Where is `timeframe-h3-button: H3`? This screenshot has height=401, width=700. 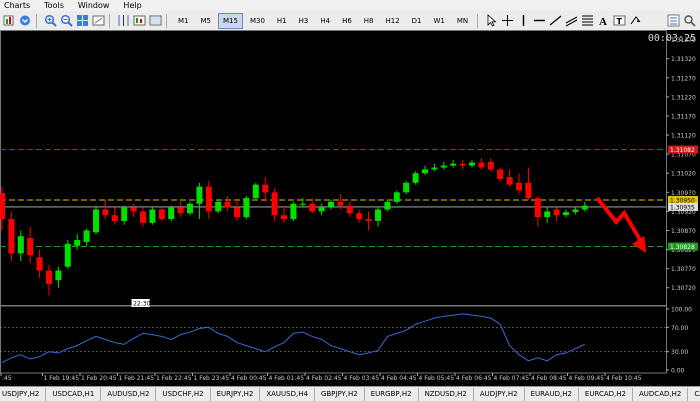 timeframe-h3-button: H3 is located at coordinates (304, 21).